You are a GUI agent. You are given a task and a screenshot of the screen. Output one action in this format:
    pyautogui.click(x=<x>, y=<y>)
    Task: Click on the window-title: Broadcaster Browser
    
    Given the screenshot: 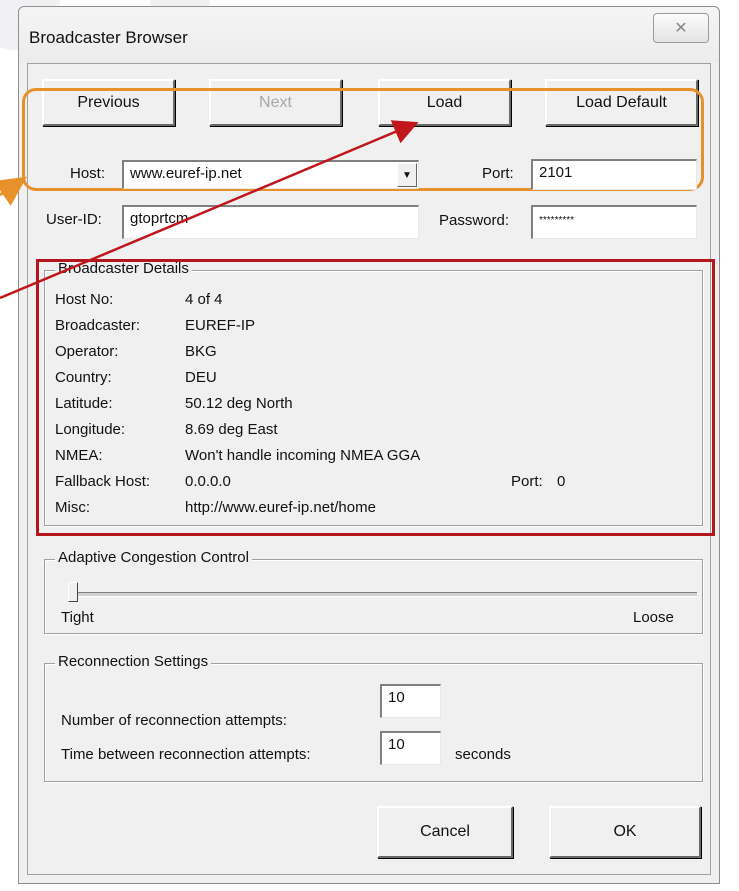 What is the action you would take?
    pyautogui.click(x=108, y=37)
    